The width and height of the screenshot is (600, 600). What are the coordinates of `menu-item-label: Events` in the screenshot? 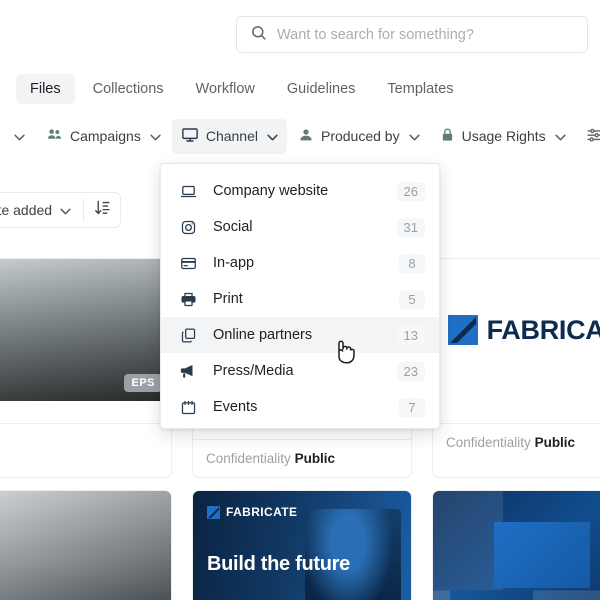 It's located at (235, 407).